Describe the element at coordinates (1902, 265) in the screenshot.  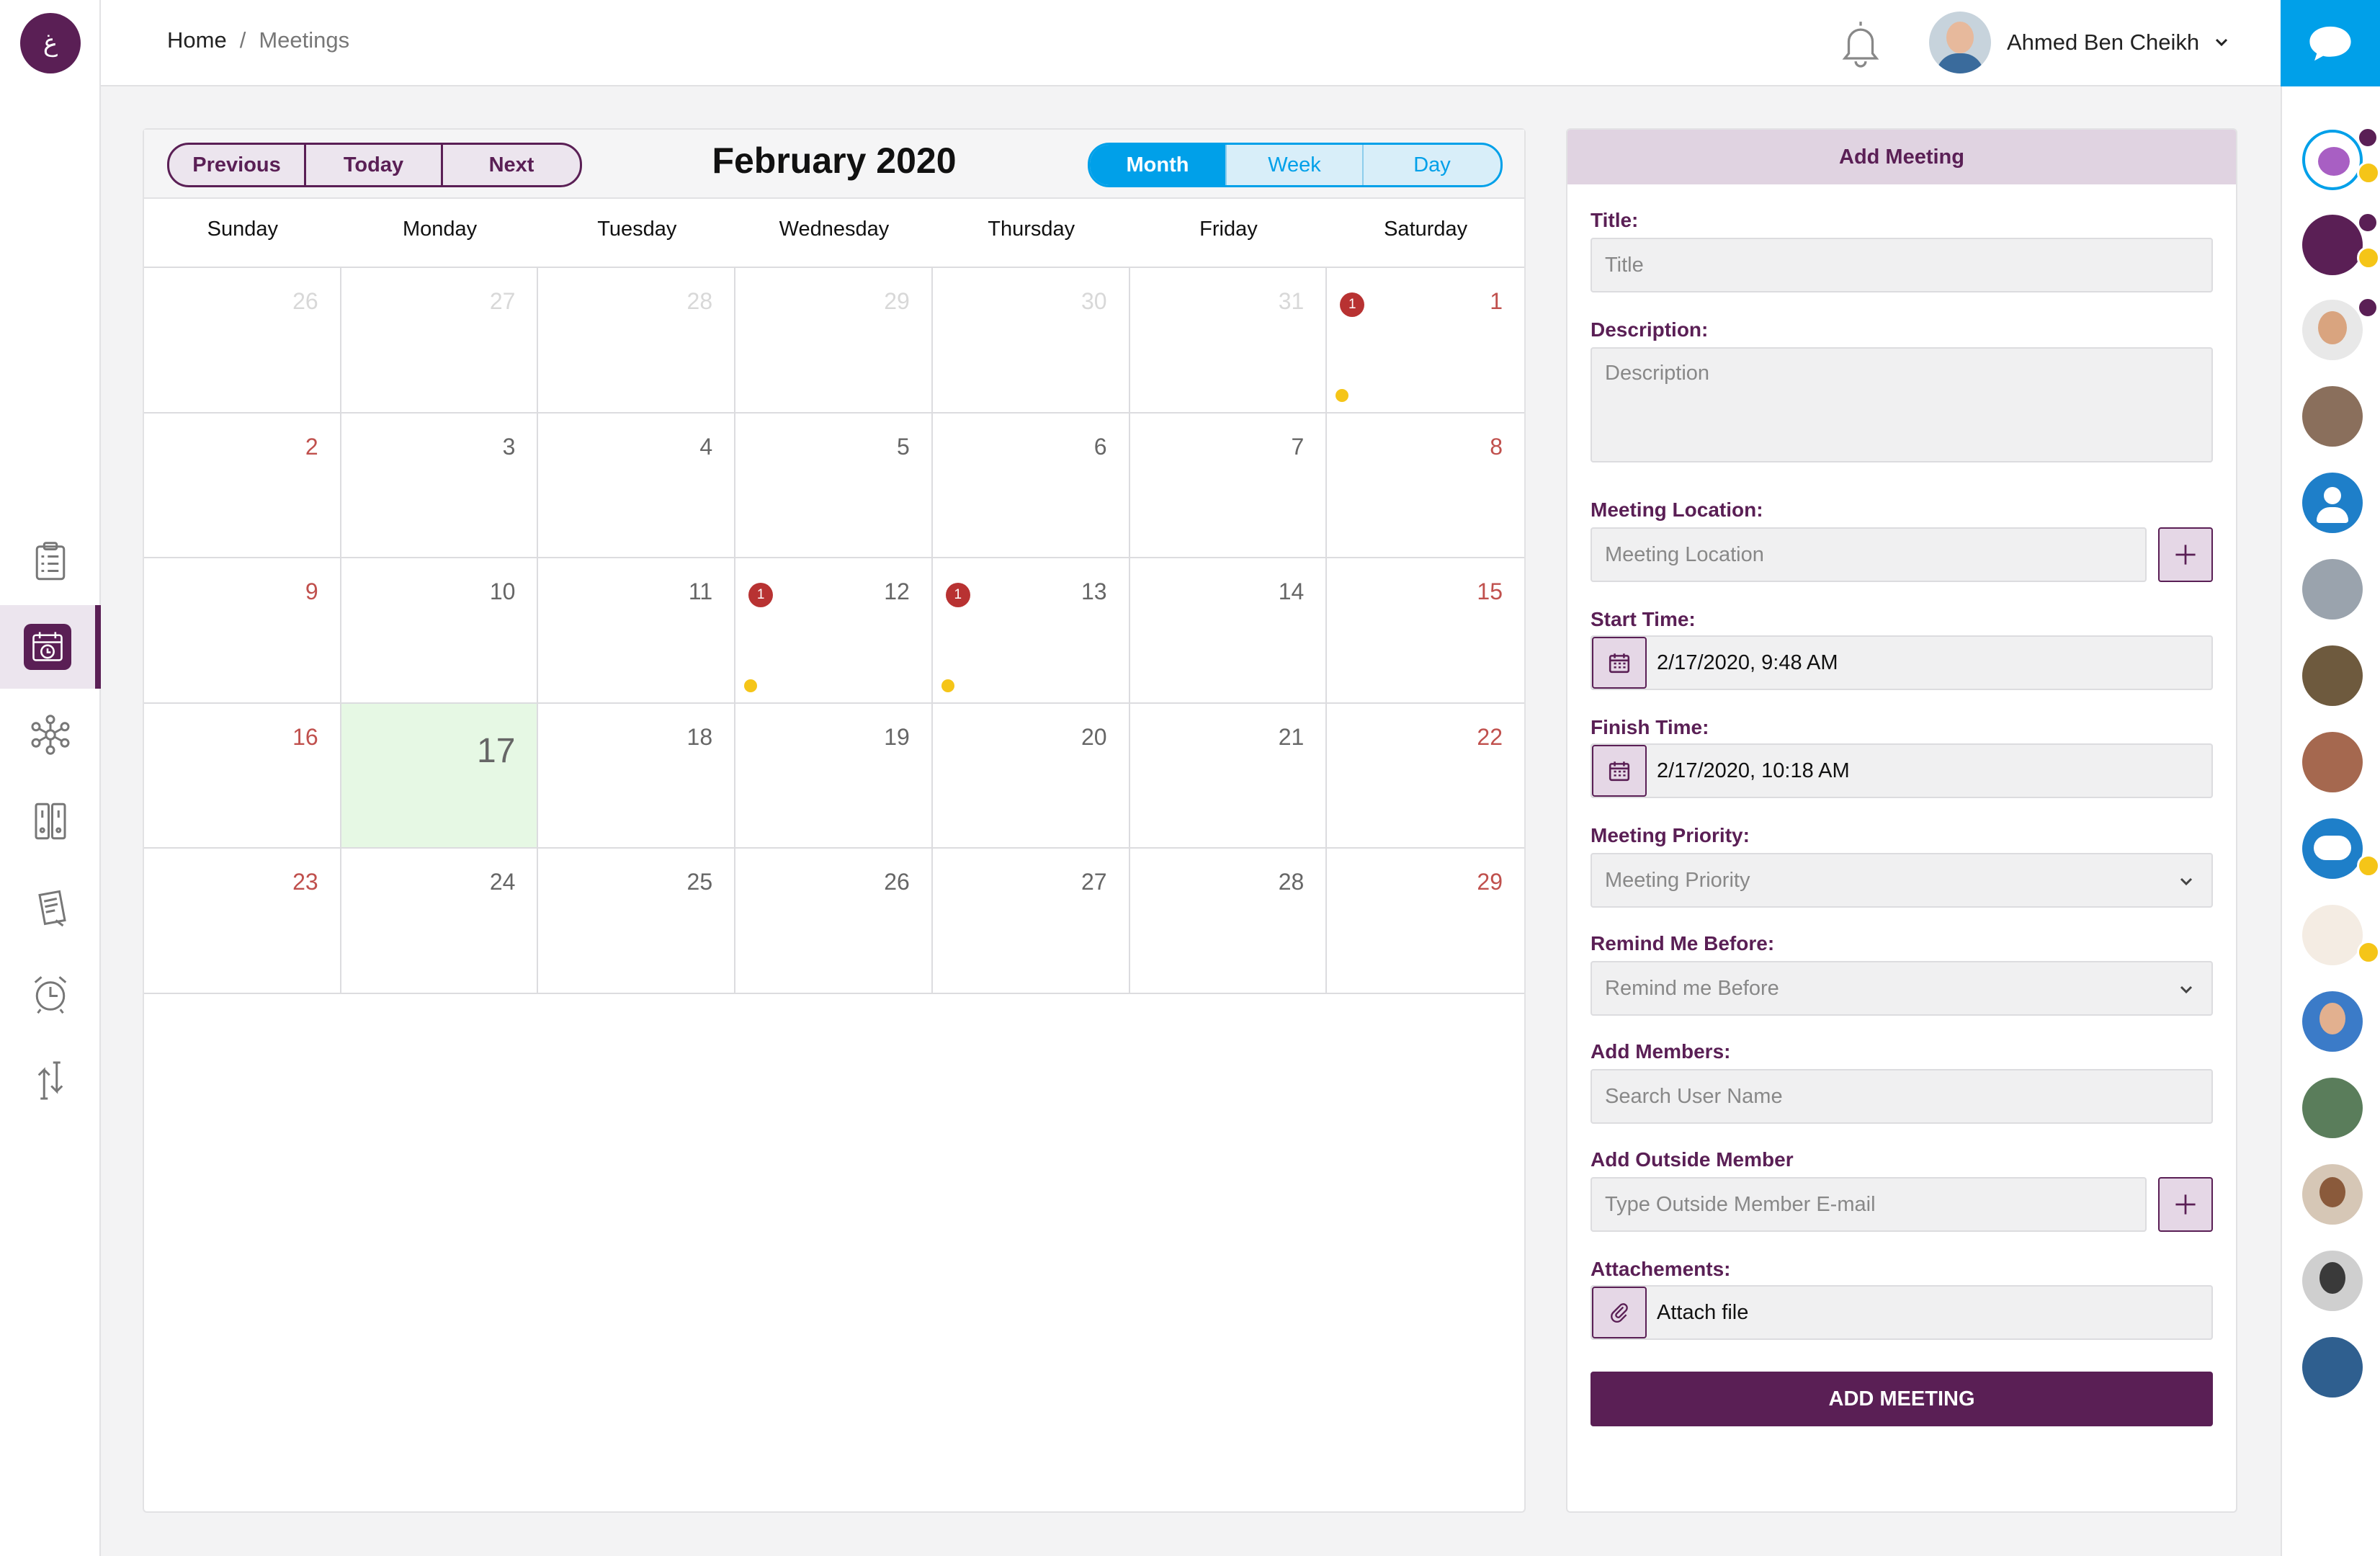
I see `title-input: Title` at that location.